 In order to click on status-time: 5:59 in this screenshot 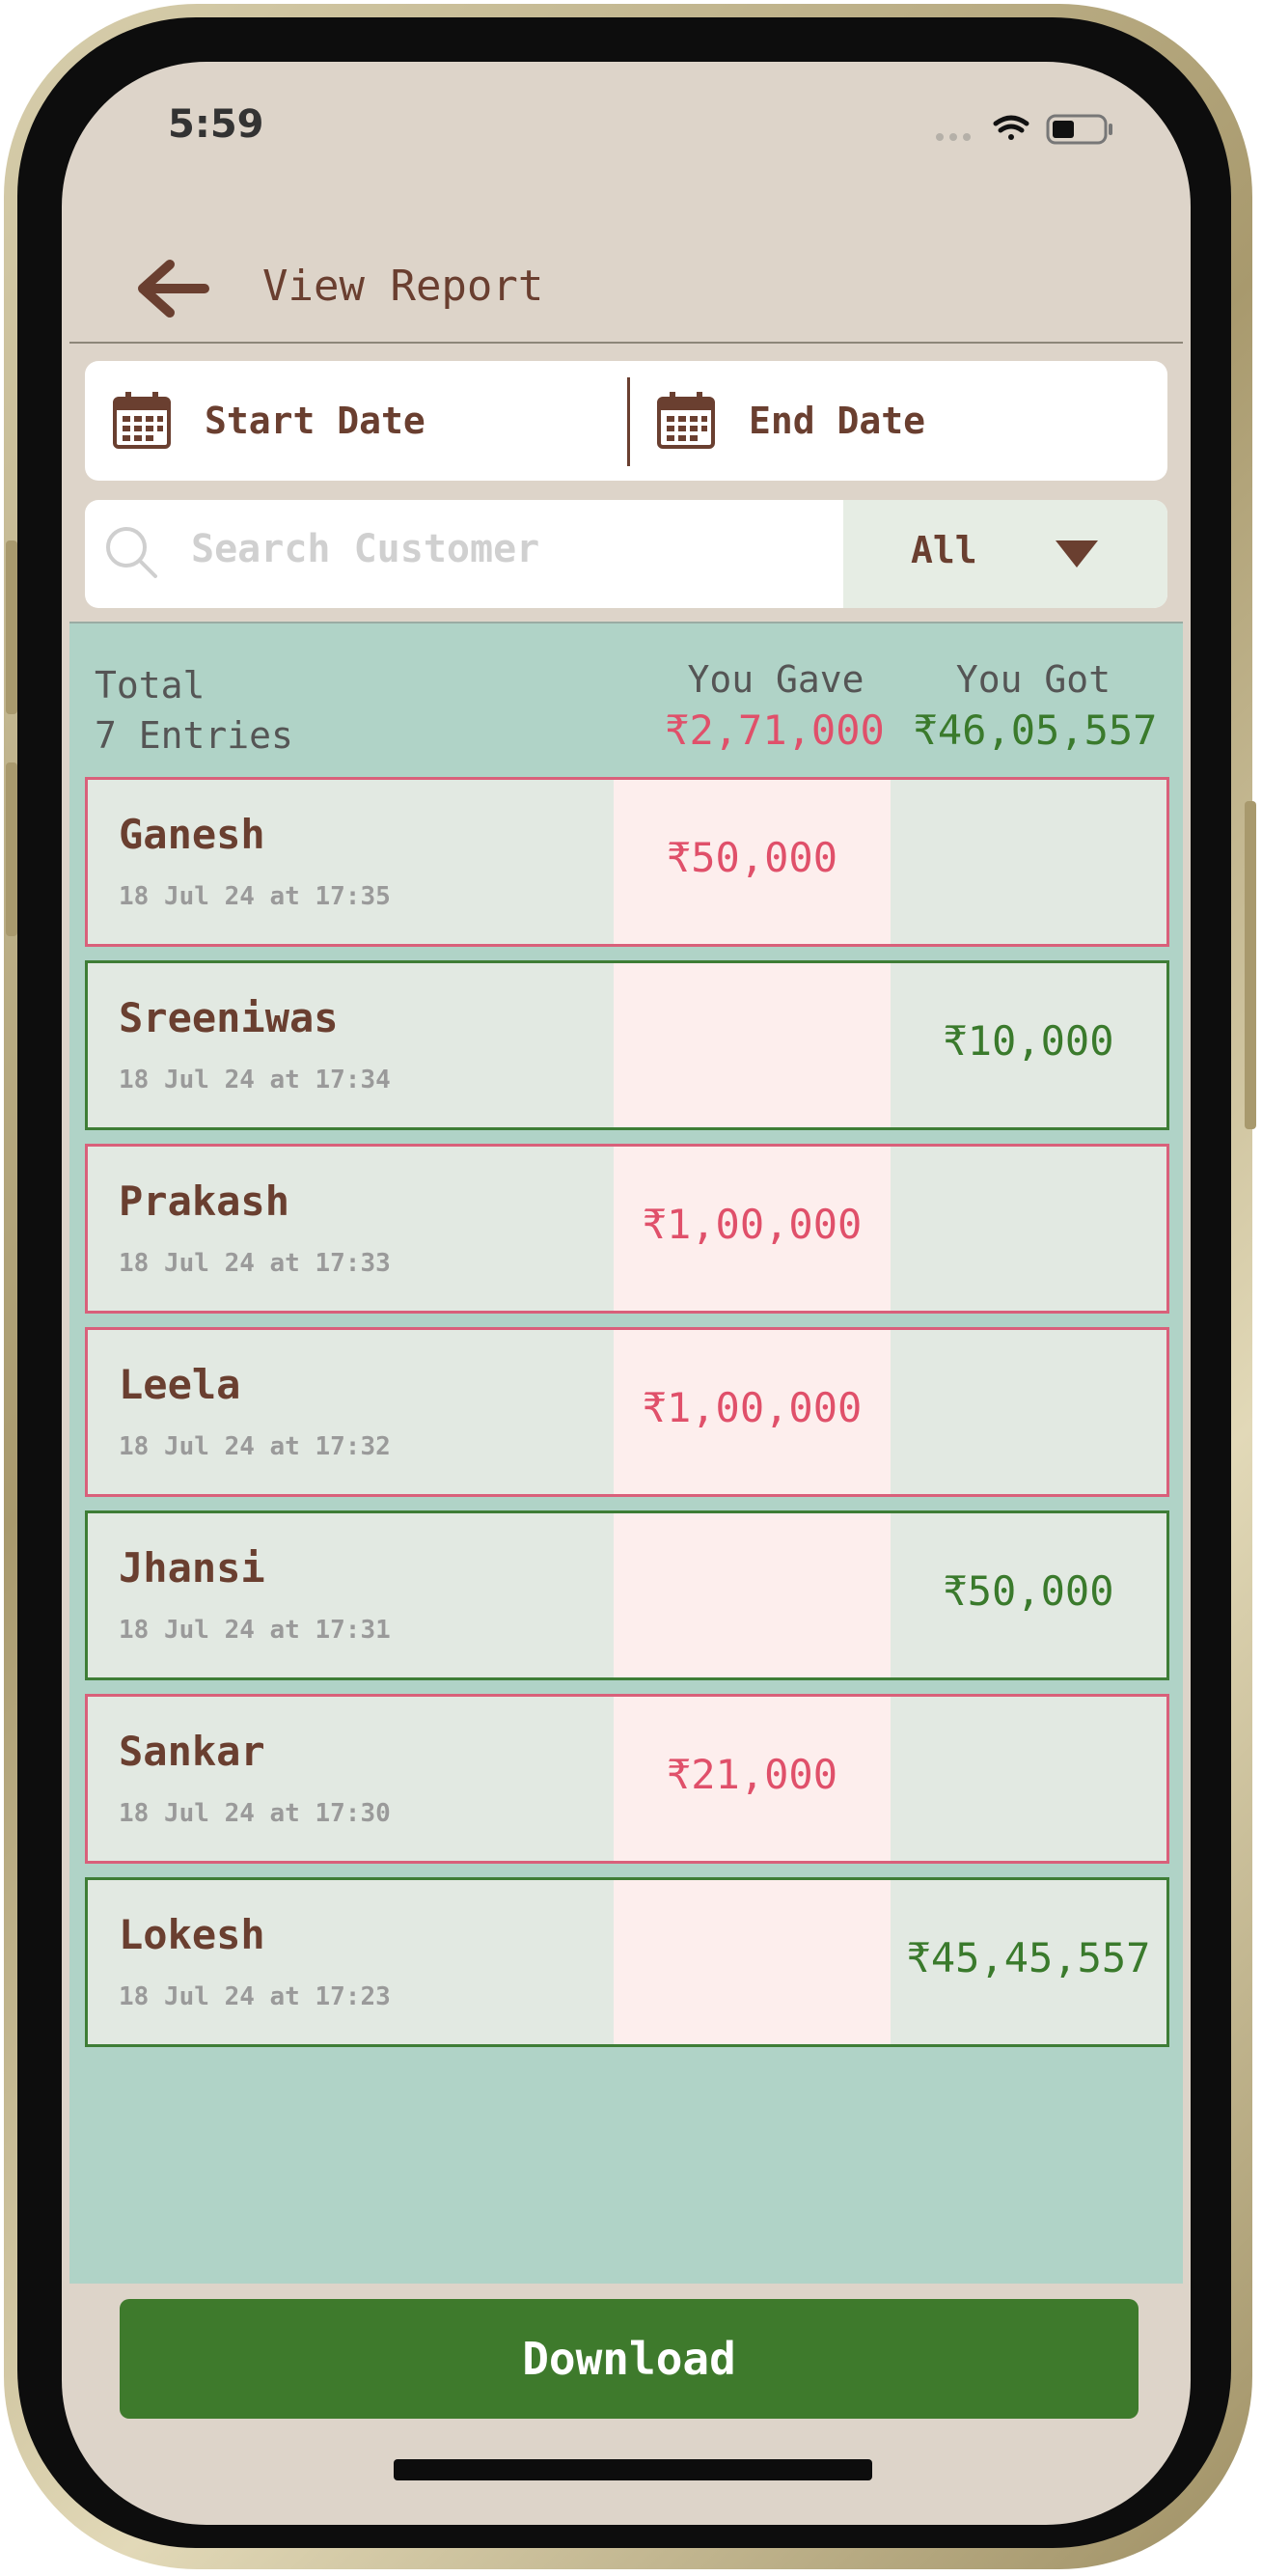, I will do `click(216, 124)`.